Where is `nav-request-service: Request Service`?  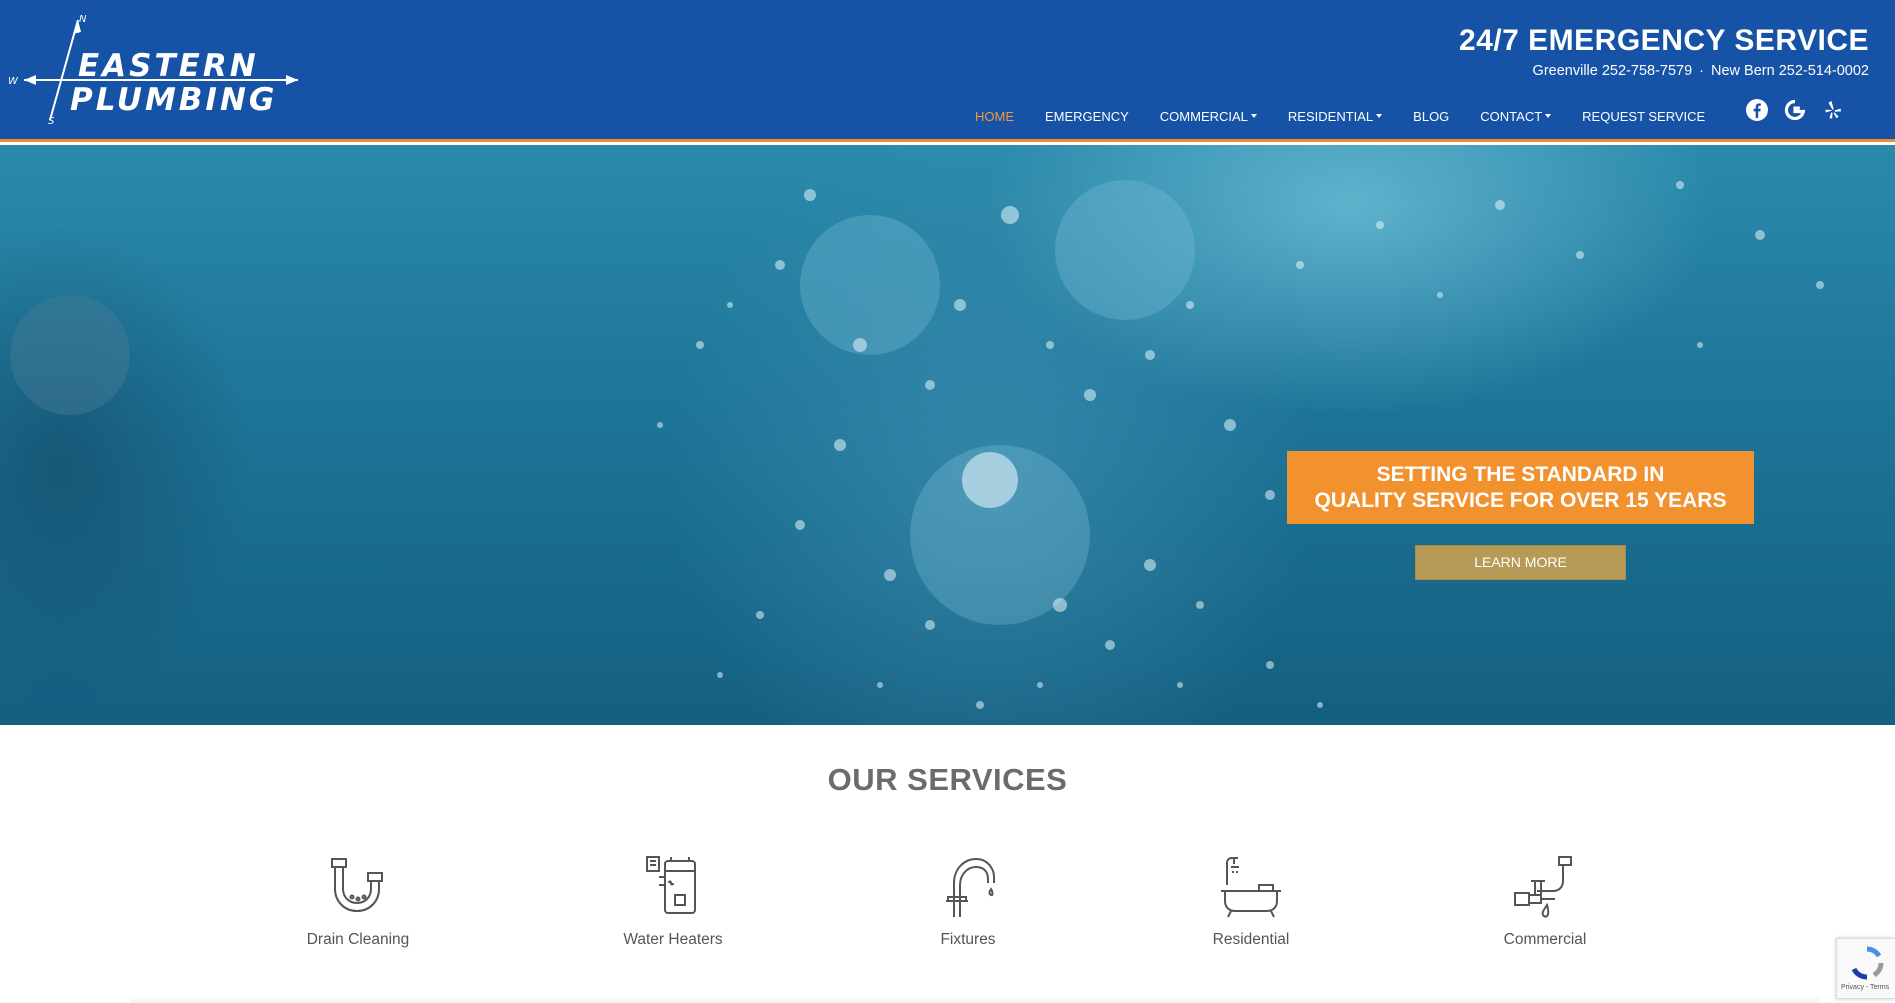
nav-request-service: Request Service is located at coordinates (1643, 116).